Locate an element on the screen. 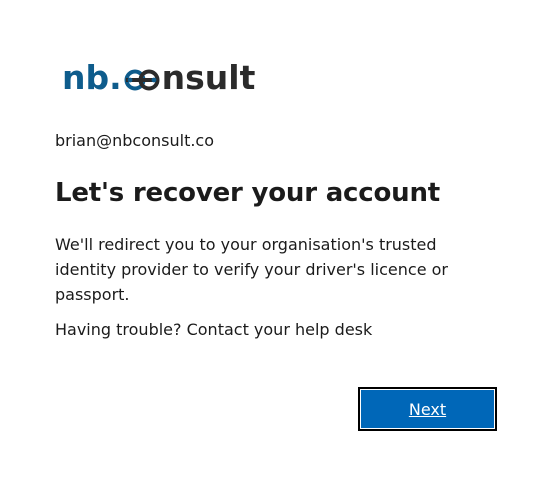 This screenshot has height=490, width=550. logo-suffix: nsult is located at coordinates (208, 77).